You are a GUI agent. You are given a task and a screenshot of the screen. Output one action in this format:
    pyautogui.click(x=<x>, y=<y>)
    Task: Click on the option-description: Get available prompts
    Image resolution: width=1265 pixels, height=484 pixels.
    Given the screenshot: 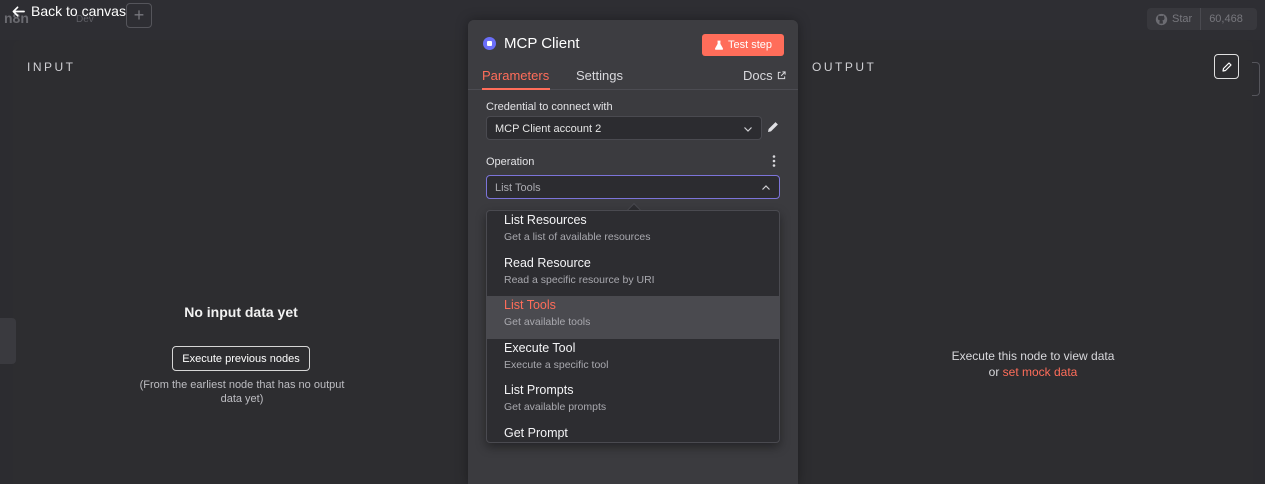 What is the action you would take?
    pyautogui.click(x=555, y=407)
    